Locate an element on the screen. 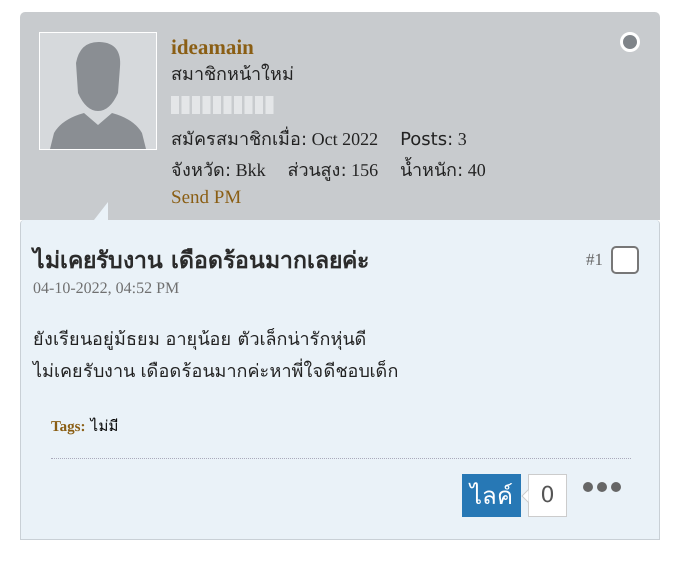  tags-text: Tags: ไม่มี is located at coordinates (85, 426).